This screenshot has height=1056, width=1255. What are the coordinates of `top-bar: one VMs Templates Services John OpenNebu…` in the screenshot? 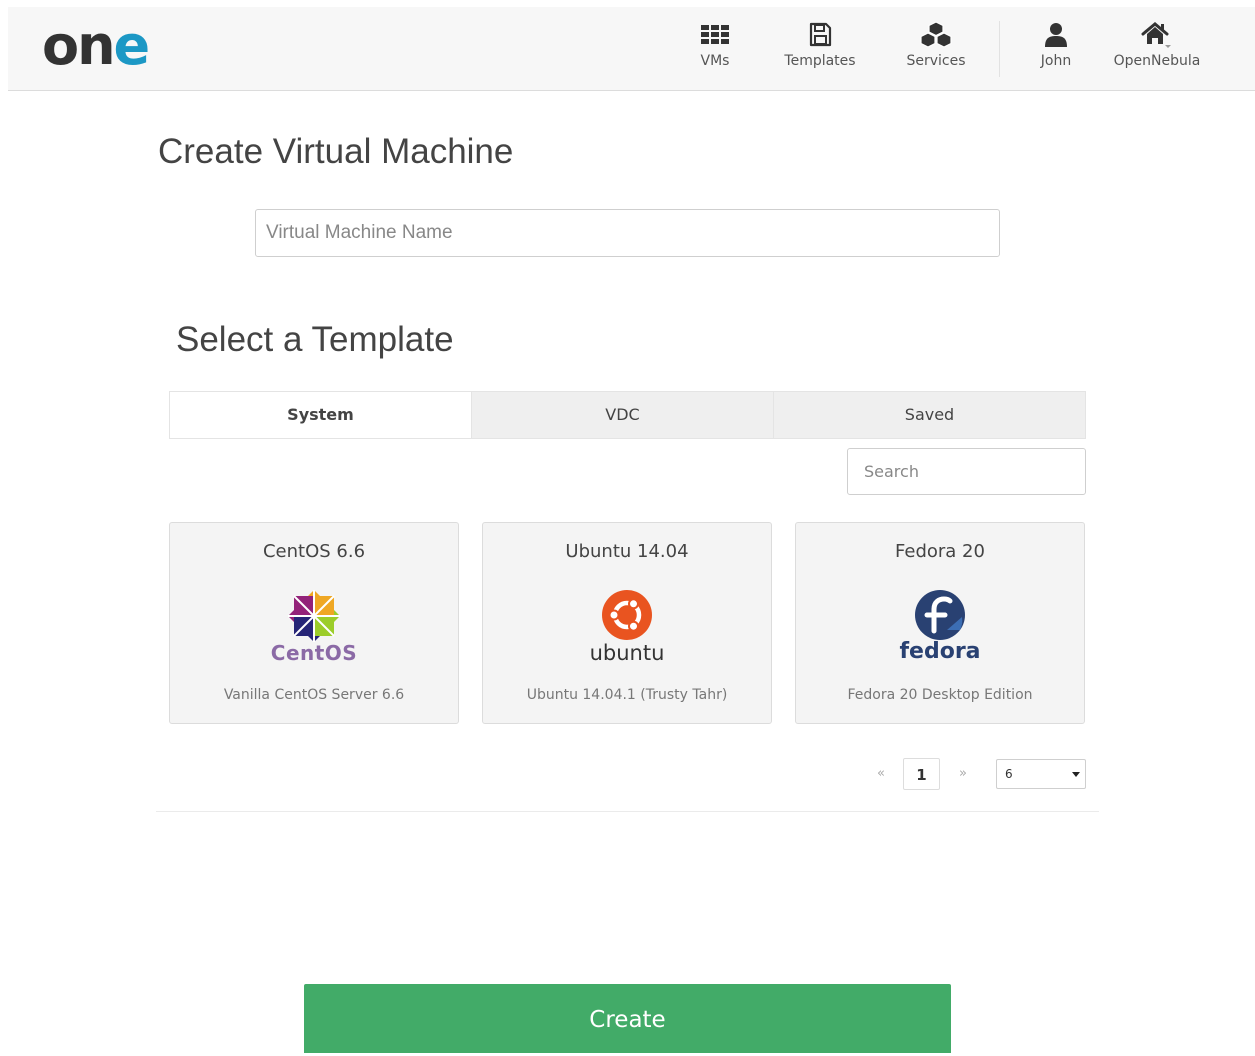 It's located at (631, 49).